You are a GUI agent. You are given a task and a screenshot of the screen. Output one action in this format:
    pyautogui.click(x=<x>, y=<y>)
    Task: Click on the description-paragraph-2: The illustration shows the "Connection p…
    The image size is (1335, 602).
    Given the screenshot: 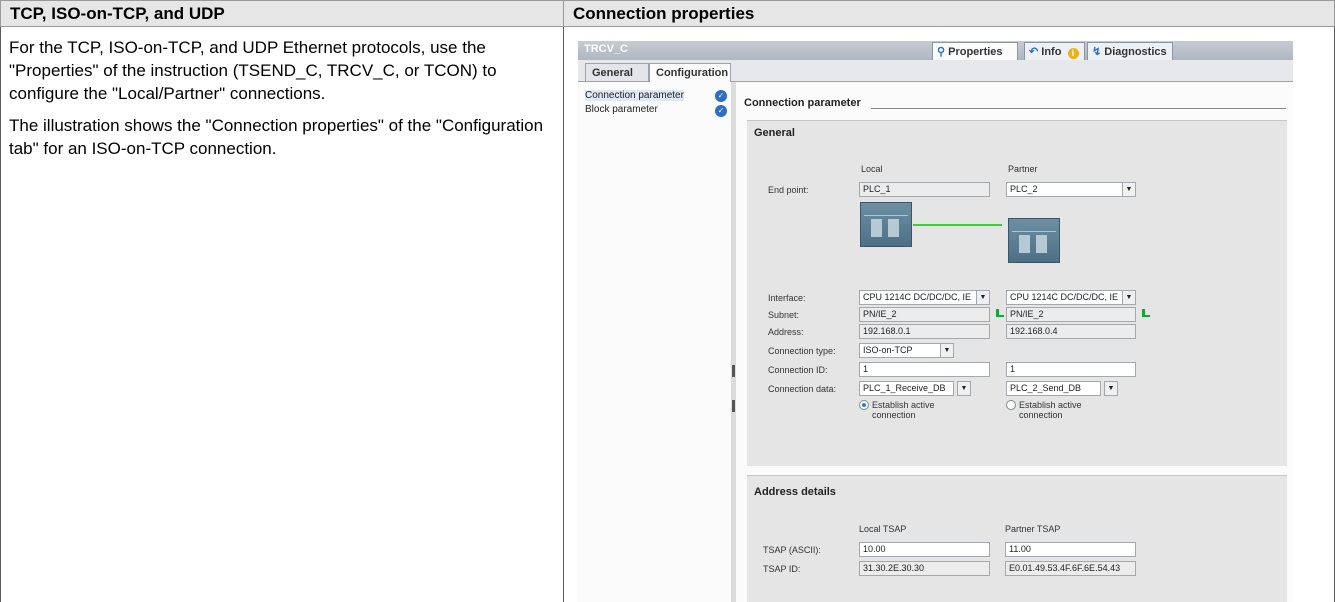 What is the action you would take?
    pyautogui.click(x=276, y=137)
    